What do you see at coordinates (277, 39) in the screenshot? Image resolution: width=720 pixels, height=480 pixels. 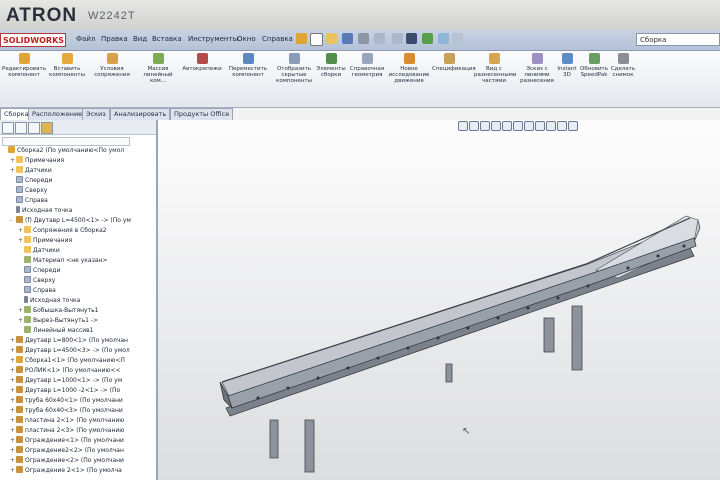 I see `menu-help: Справка` at bounding box center [277, 39].